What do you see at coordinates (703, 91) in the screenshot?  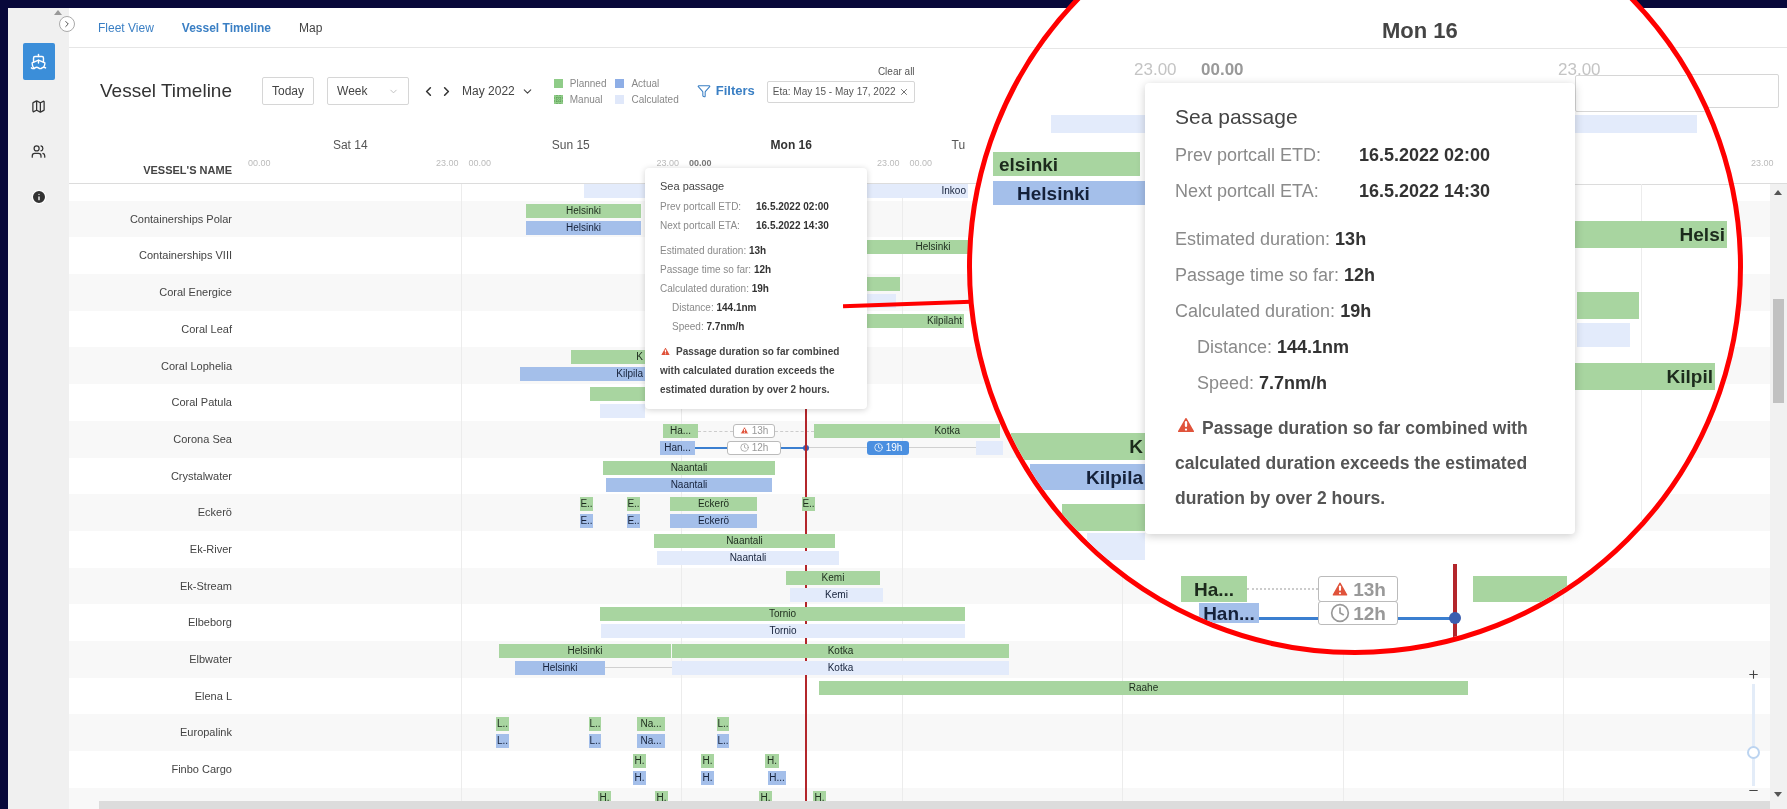 I see `filter-icon` at bounding box center [703, 91].